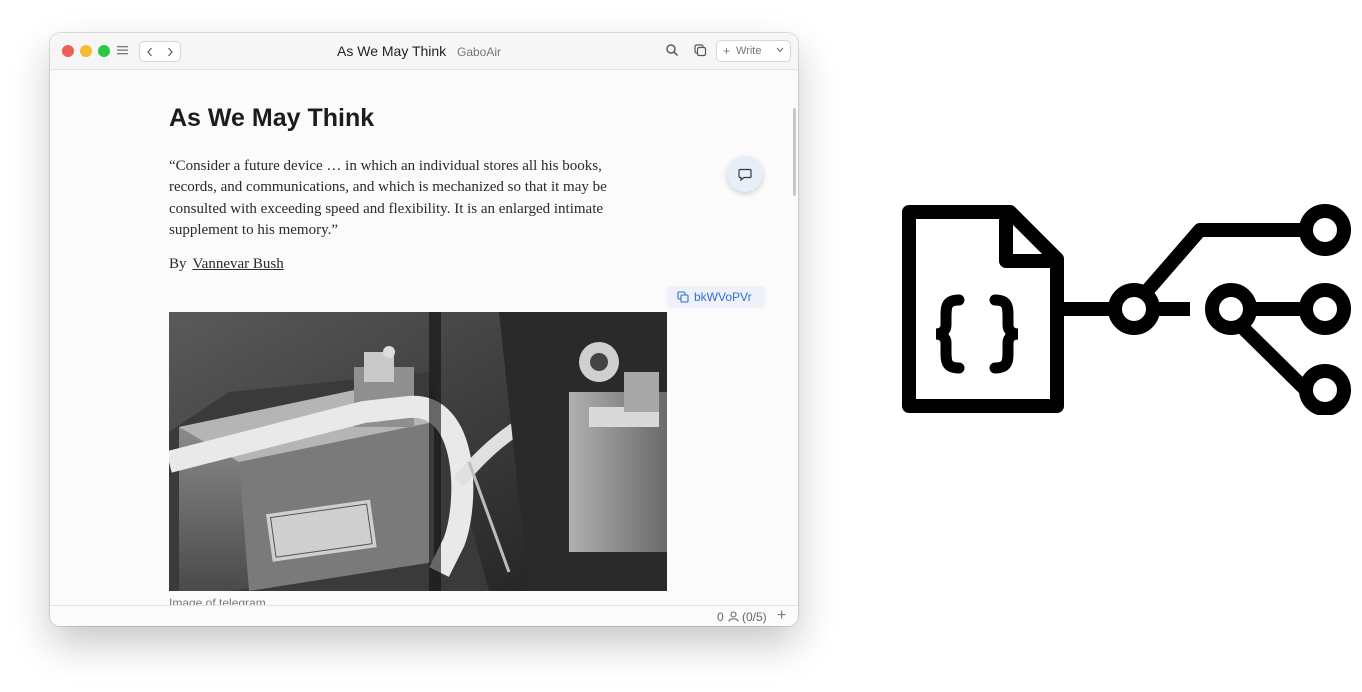 Image resolution: width=1362 pixels, height=692 pixels. What do you see at coordinates (794, 152) in the screenshot?
I see `scrollbar-thumb` at bounding box center [794, 152].